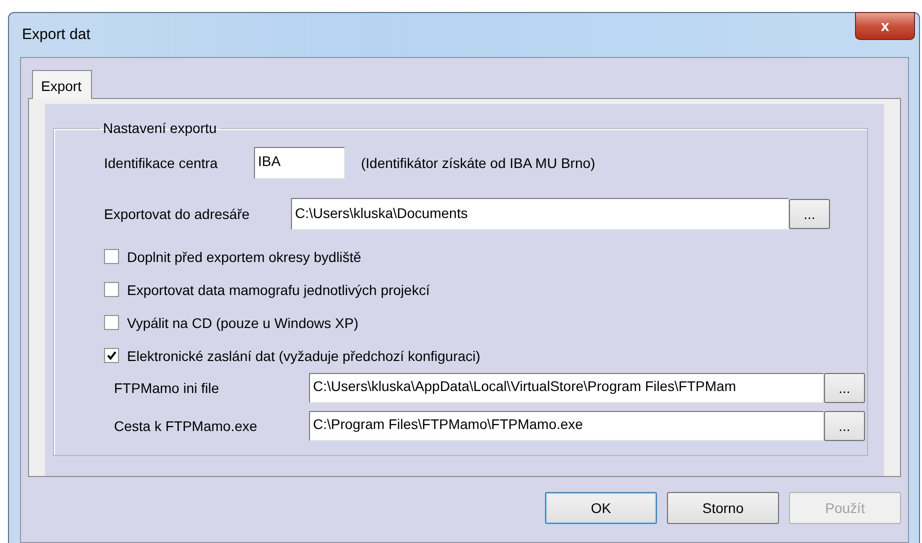 Image resolution: width=922 pixels, height=543 pixels. What do you see at coordinates (723, 508) in the screenshot?
I see `dialog-button: Storno` at bounding box center [723, 508].